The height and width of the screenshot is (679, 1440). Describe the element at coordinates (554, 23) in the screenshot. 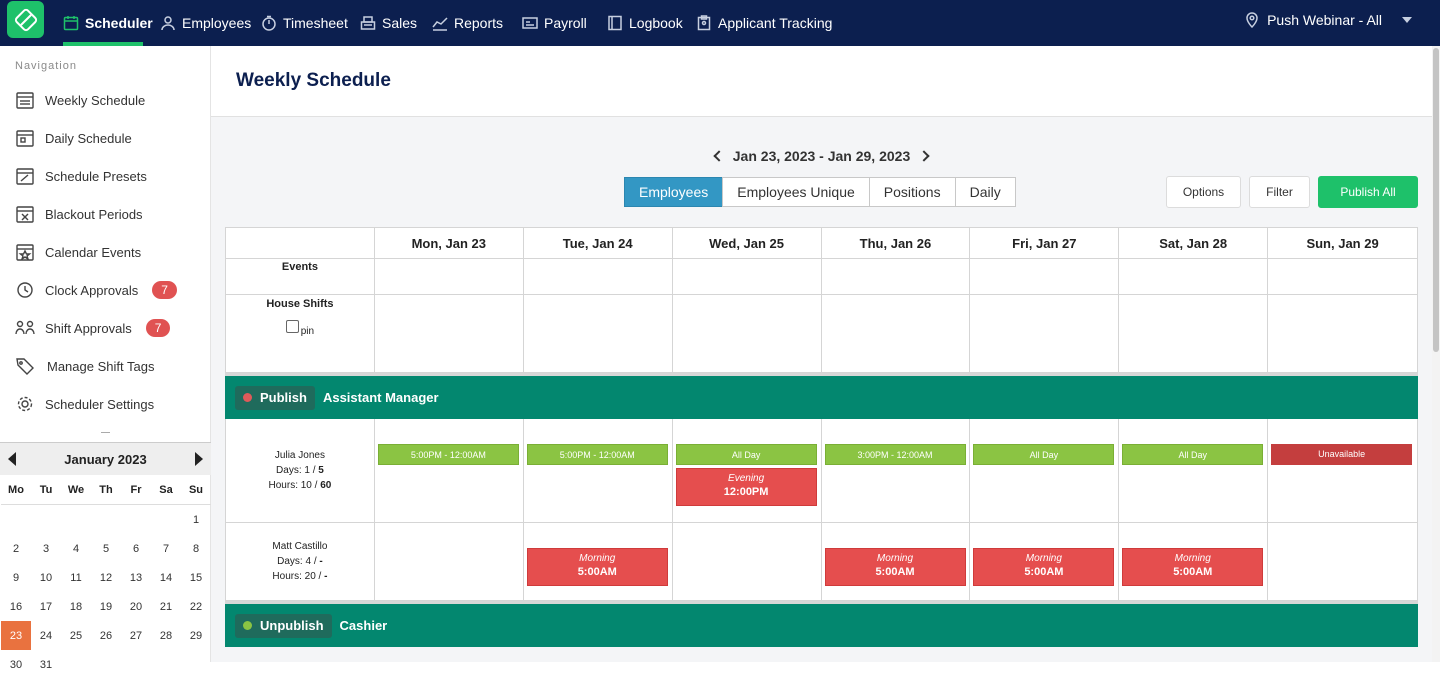

I see `nav-payroll: Payroll` at that location.